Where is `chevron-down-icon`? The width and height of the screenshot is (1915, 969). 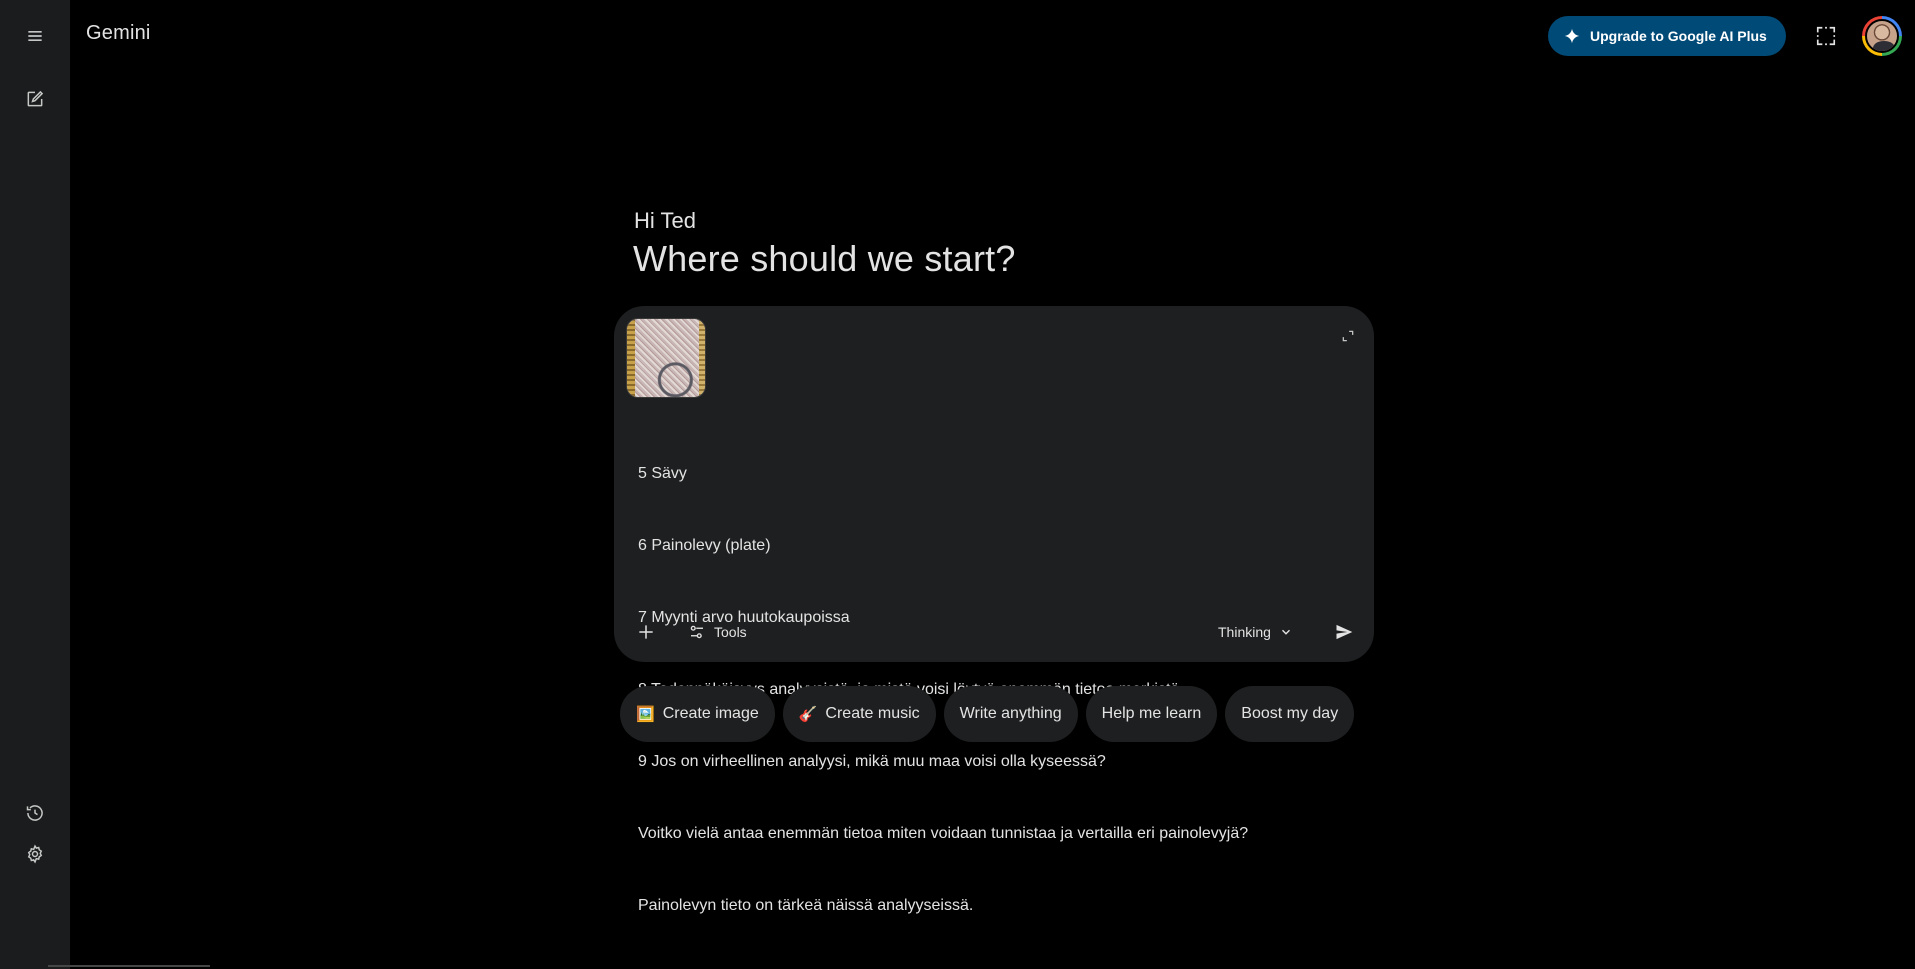 chevron-down-icon is located at coordinates (1285, 632).